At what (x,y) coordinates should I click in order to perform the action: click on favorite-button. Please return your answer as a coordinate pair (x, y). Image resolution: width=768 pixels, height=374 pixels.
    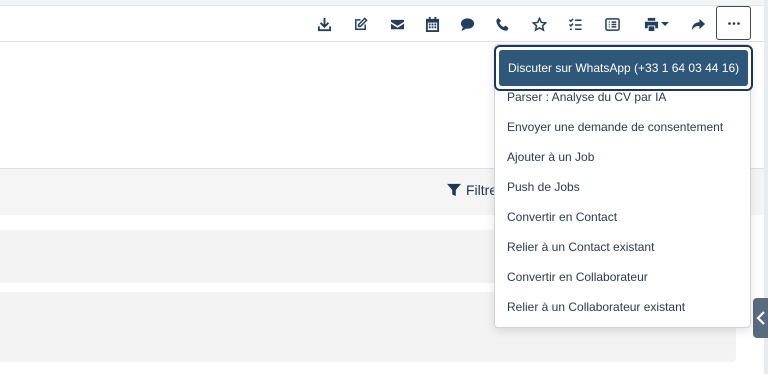
    Looking at the image, I should click on (539, 24).